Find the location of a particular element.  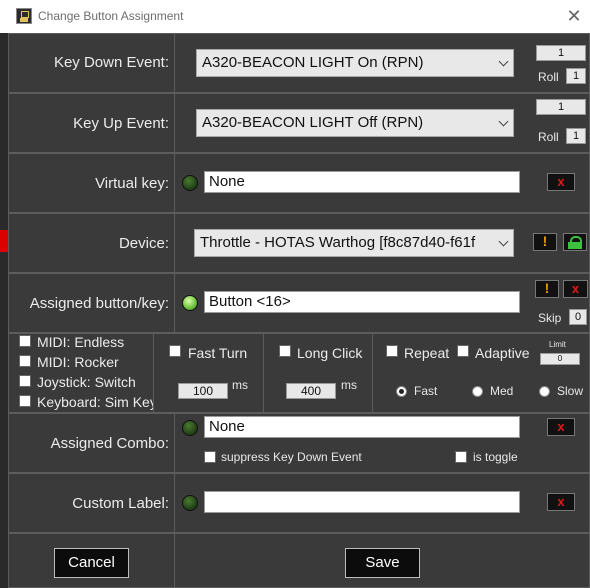

speed-fast-radio is located at coordinates (401, 391).